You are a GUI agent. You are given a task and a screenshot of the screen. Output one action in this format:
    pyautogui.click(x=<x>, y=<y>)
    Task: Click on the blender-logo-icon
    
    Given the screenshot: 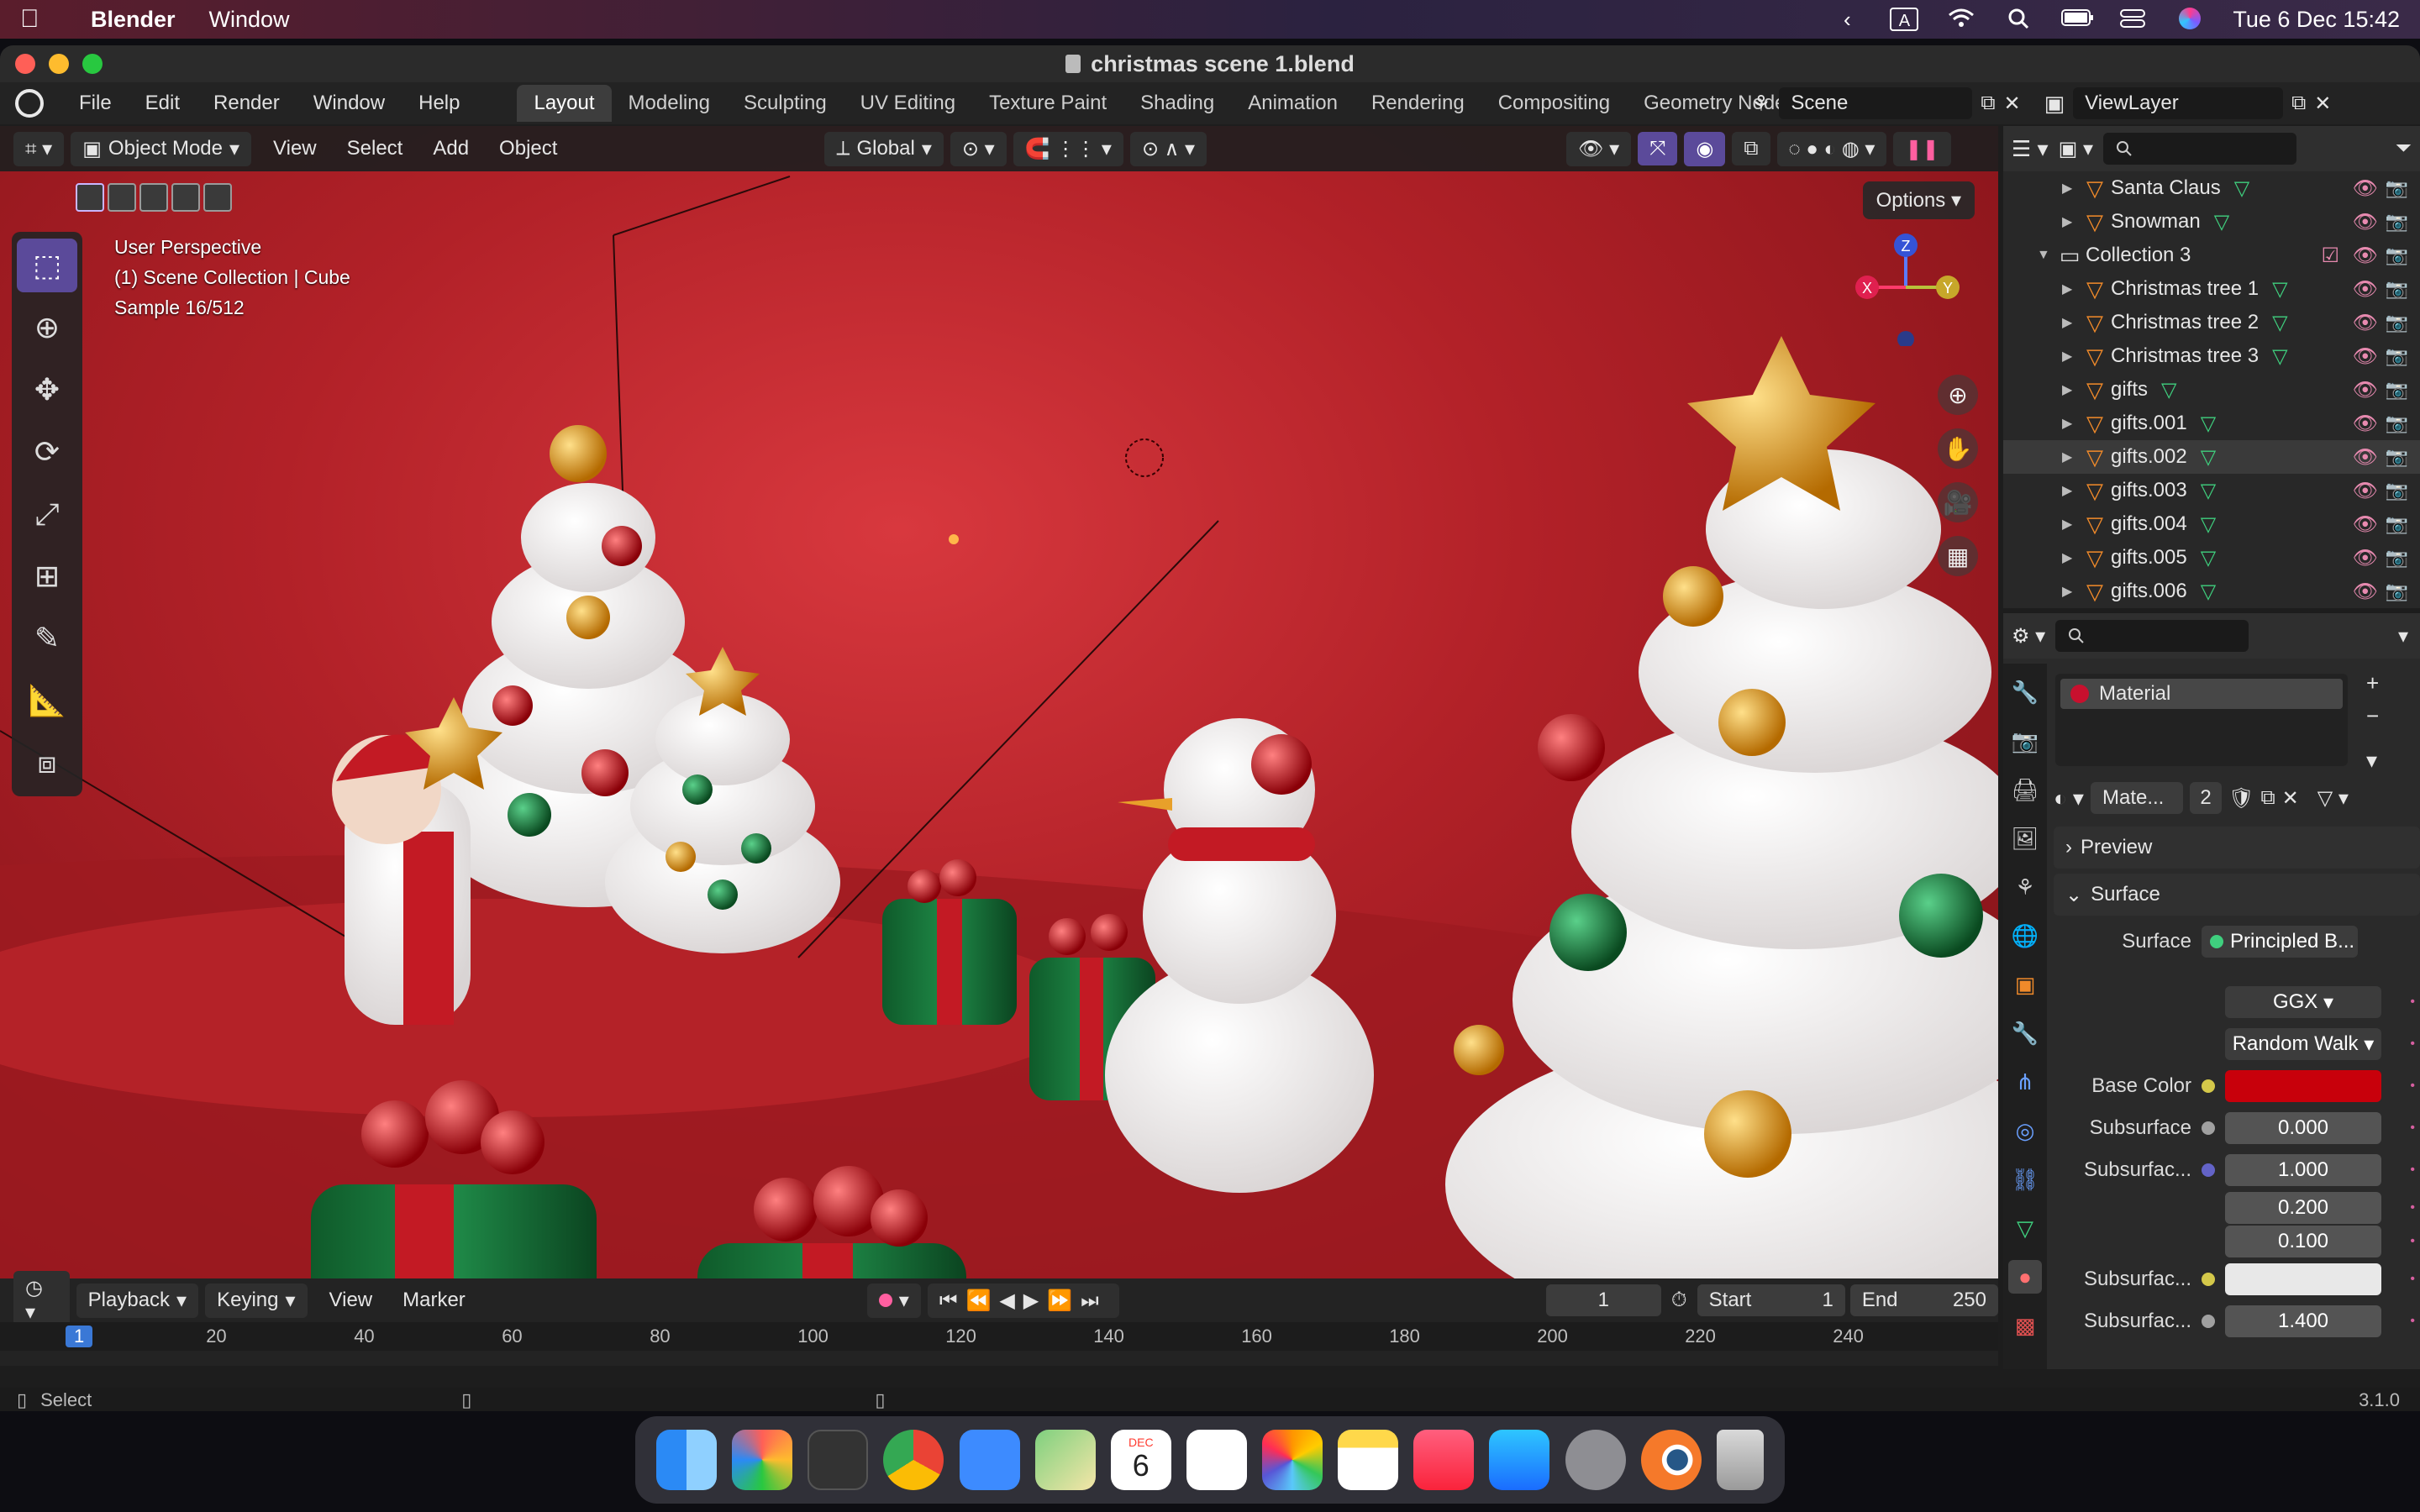 What is the action you would take?
    pyautogui.click(x=29, y=103)
    